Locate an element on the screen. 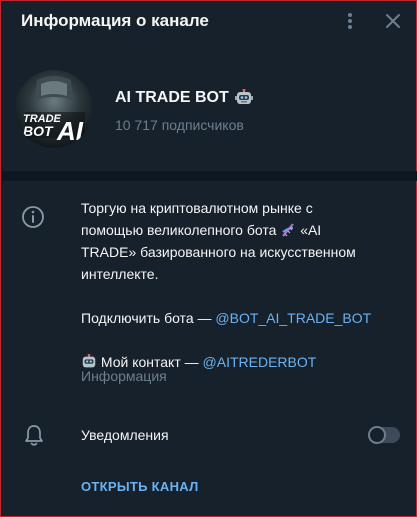 This screenshot has height=517, width=417. more-vertical-icon is located at coordinates (350, 21).